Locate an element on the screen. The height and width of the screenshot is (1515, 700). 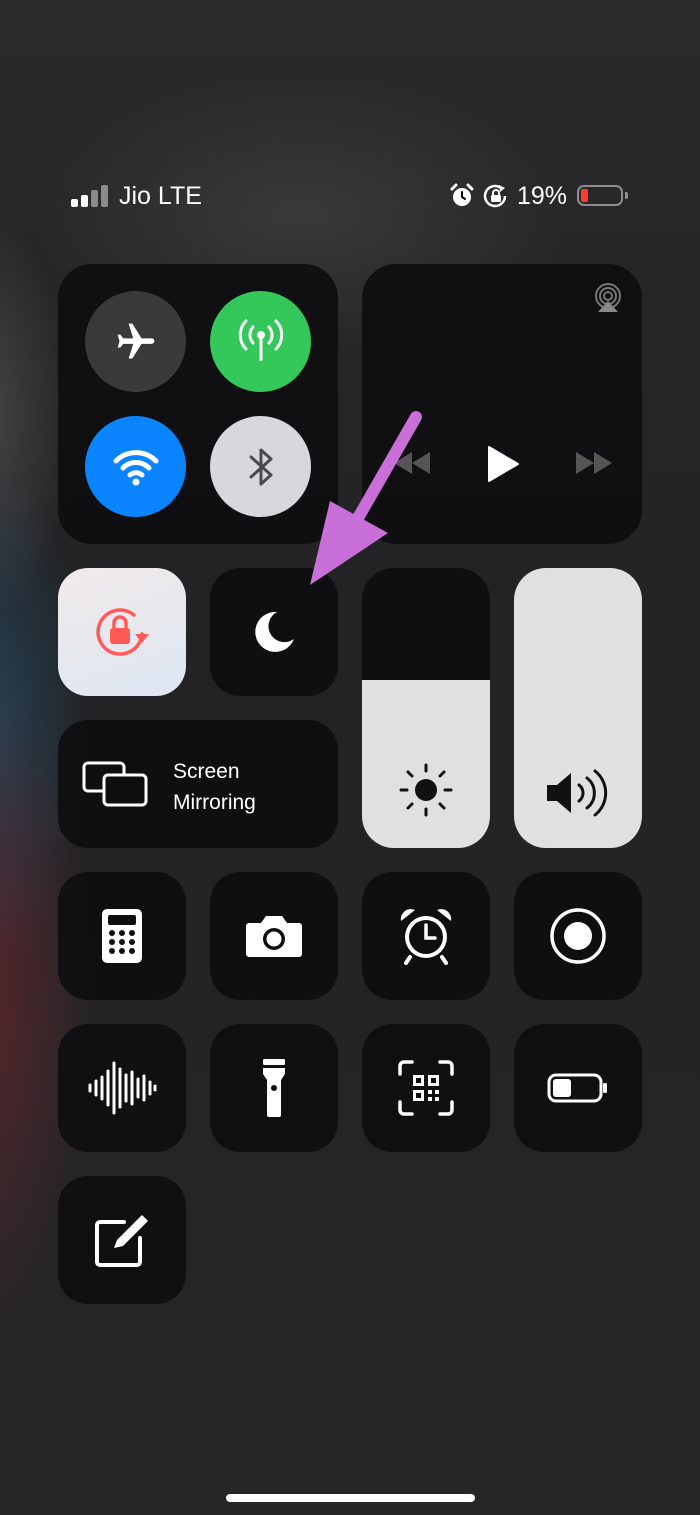
screen-record-icon is located at coordinates (578, 936).